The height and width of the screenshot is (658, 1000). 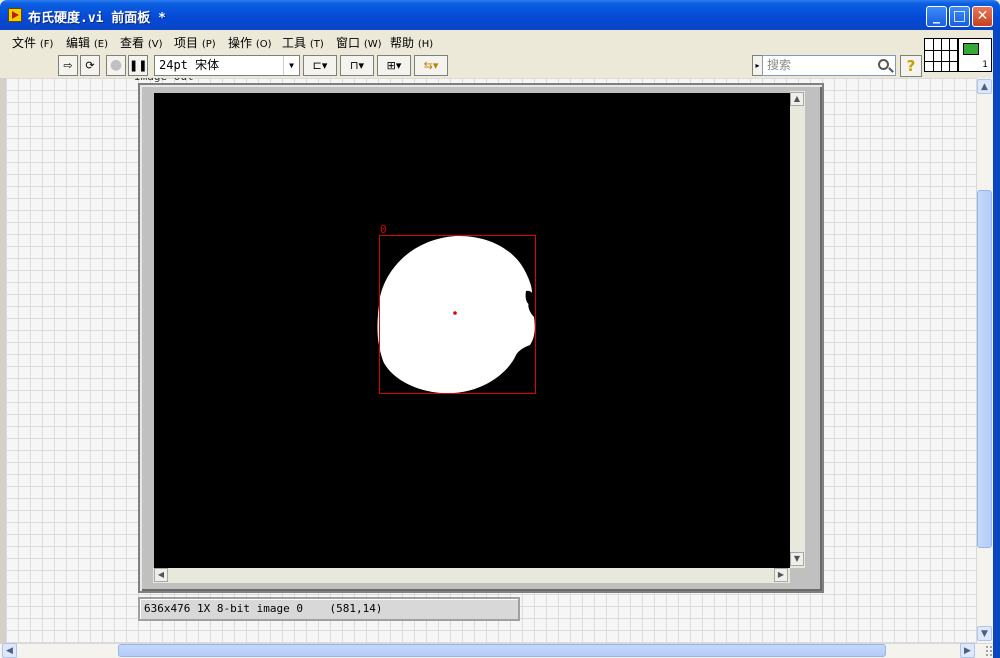 I want to click on minimize-button: _, so click(x=936, y=16).